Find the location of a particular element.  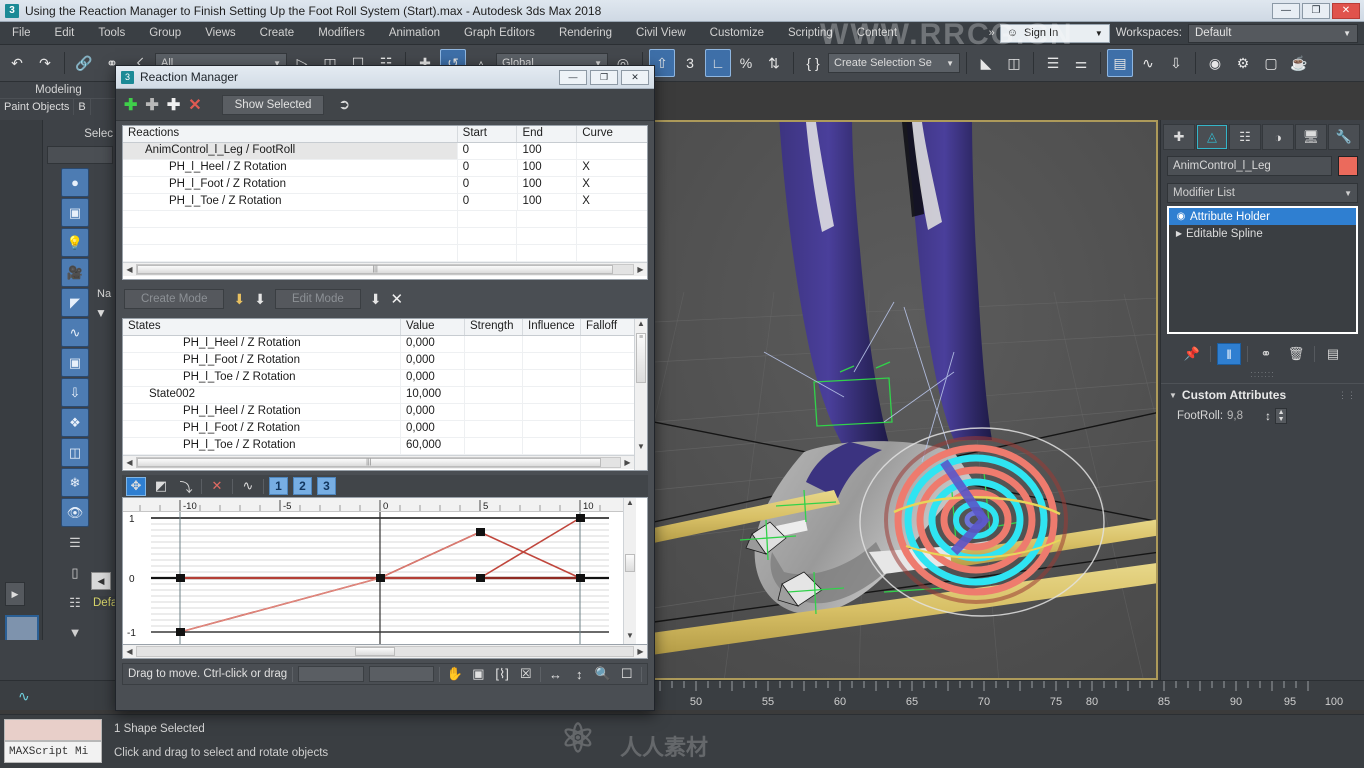

mini-curve-editor-icon: ∿ is located at coordinates (24, 696).